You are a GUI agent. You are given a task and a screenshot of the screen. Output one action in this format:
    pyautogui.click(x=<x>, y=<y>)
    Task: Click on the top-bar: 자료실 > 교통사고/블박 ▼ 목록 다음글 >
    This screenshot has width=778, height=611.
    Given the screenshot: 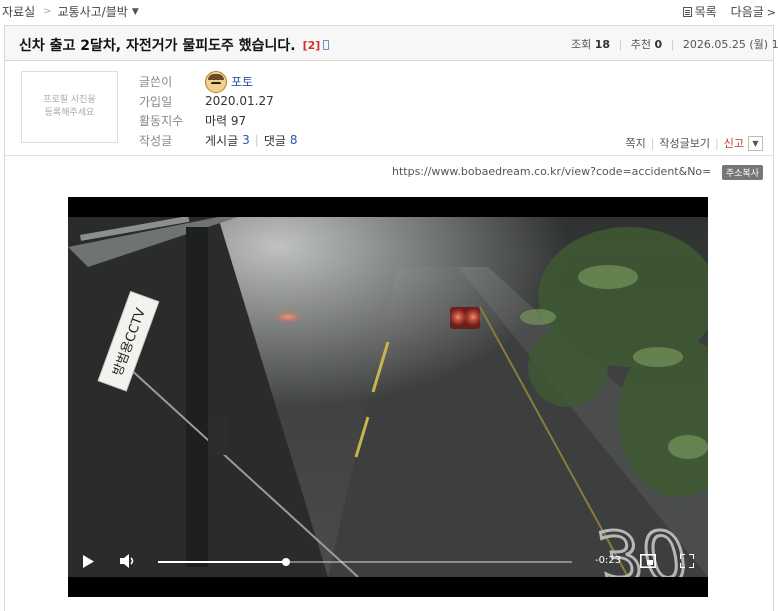 What is the action you would take?
    pyautogui.click(x=389, y=12)
    